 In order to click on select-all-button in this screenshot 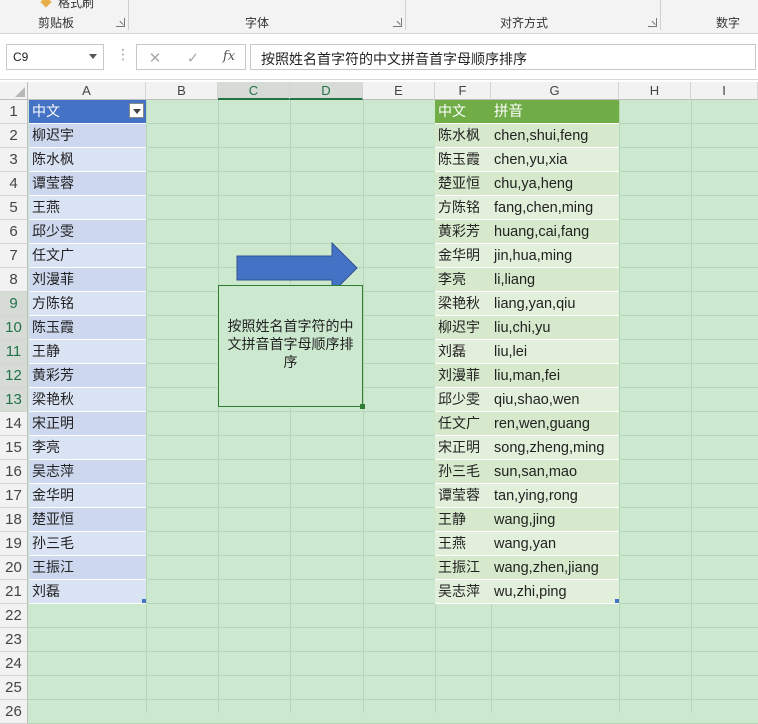, I will do `click(14, 91)`.